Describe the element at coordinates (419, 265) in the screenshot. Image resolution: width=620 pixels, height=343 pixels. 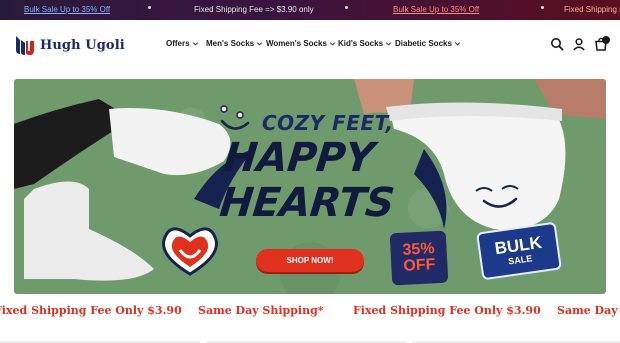
I see `discount-off: OFF` at that location.